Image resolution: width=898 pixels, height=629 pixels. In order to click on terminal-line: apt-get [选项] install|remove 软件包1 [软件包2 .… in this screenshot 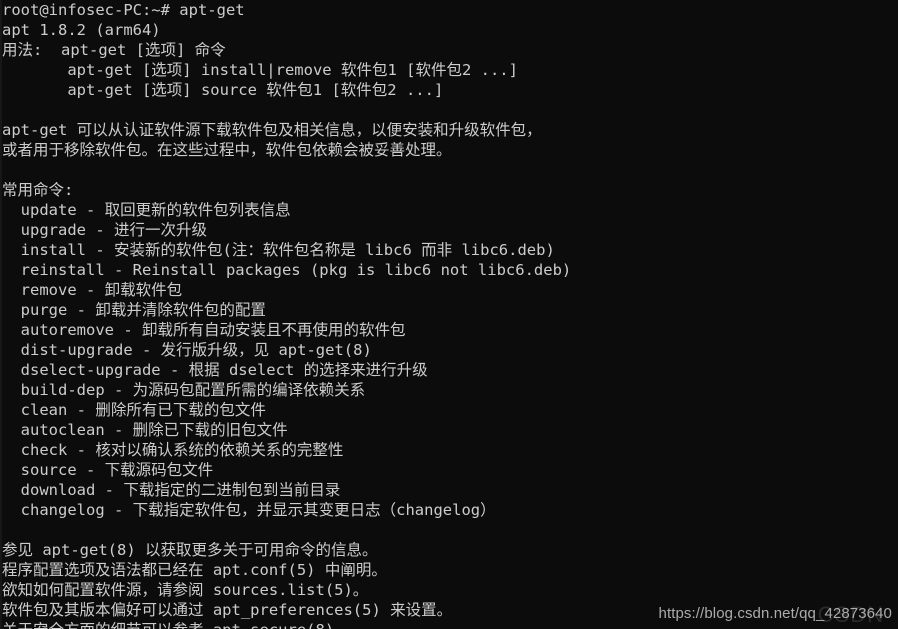, I will do `click(260, 70)`.